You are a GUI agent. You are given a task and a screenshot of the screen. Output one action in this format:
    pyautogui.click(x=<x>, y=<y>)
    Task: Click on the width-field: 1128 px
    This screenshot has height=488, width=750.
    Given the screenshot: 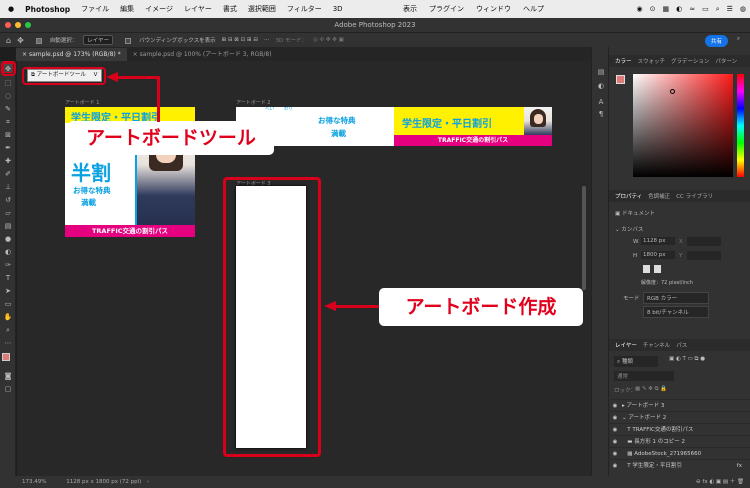 What is the action you would take?
    pyautogui.click(x=658, y=241)
    